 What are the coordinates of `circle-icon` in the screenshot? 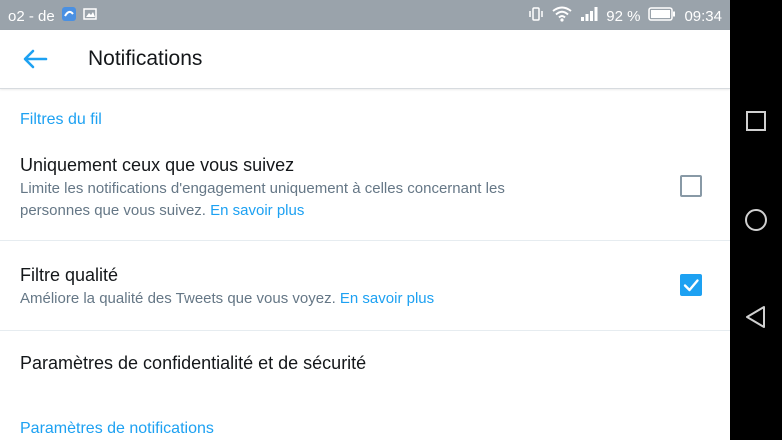 It's located at (756, 220).